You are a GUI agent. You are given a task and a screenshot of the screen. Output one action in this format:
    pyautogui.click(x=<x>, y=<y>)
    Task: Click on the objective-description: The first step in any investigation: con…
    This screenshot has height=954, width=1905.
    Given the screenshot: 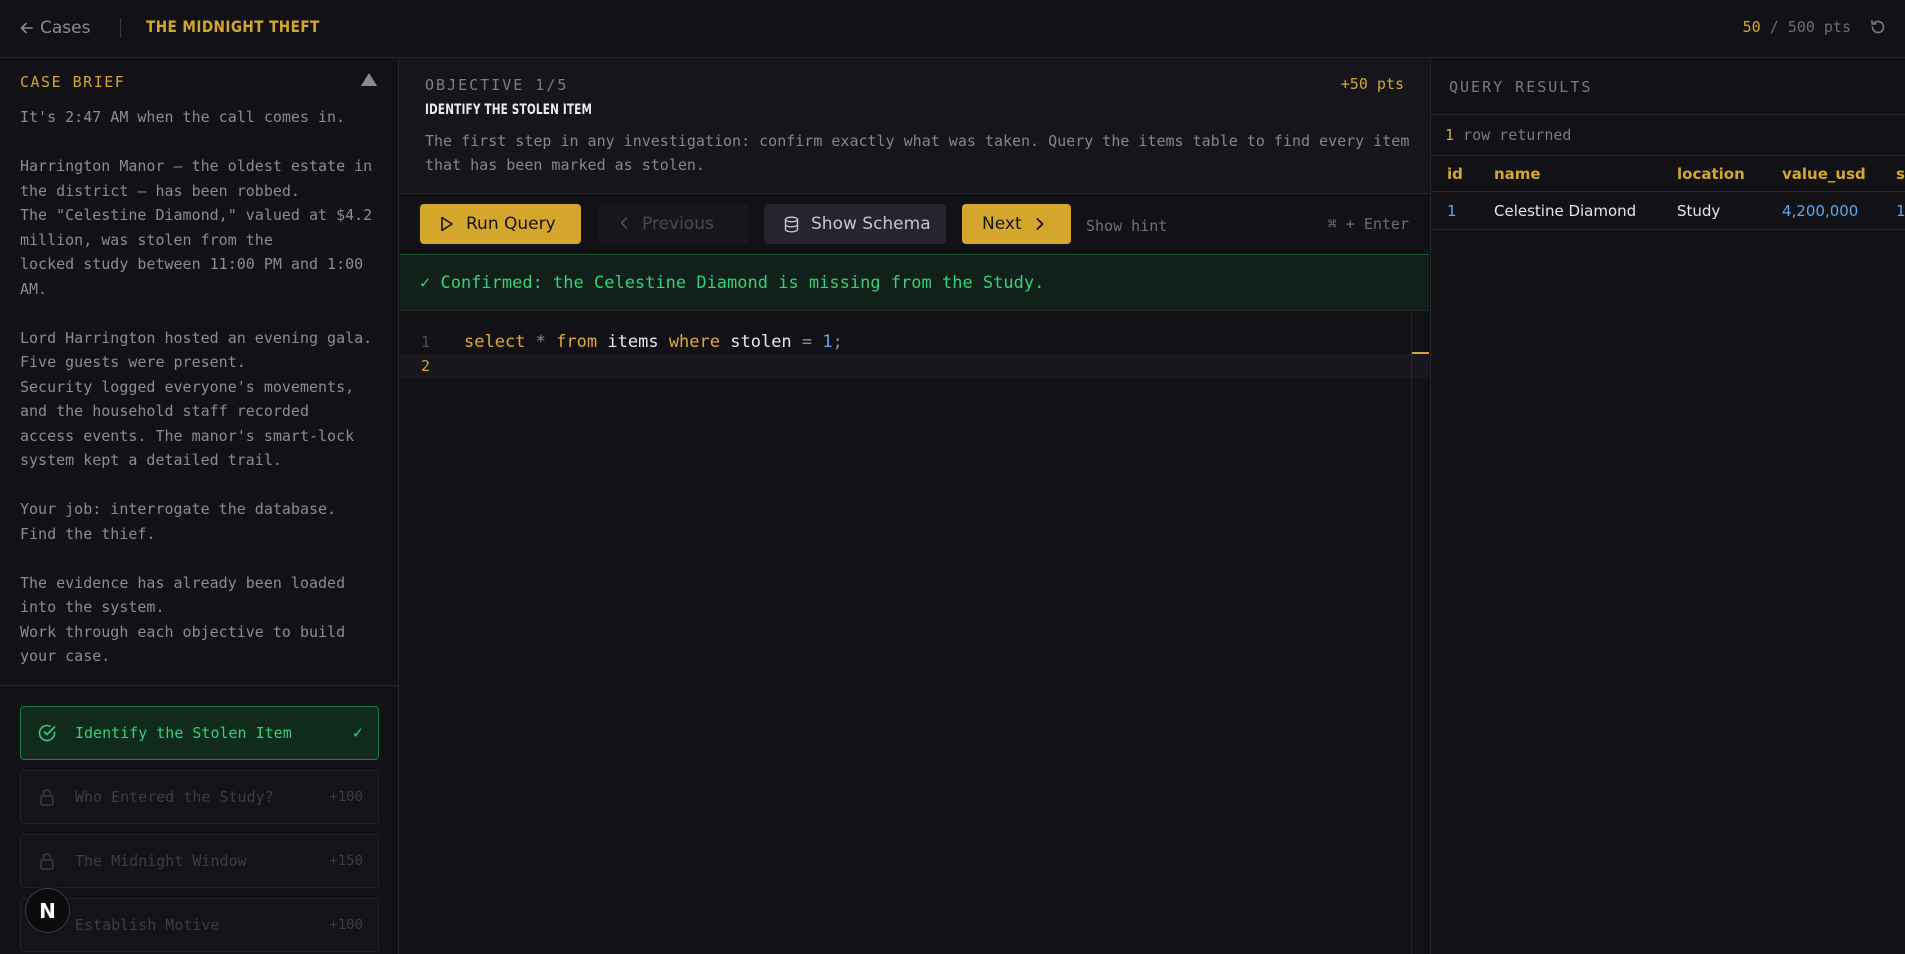 What is the action you would take?
    pyautogui.click(x=917, y=153)
    